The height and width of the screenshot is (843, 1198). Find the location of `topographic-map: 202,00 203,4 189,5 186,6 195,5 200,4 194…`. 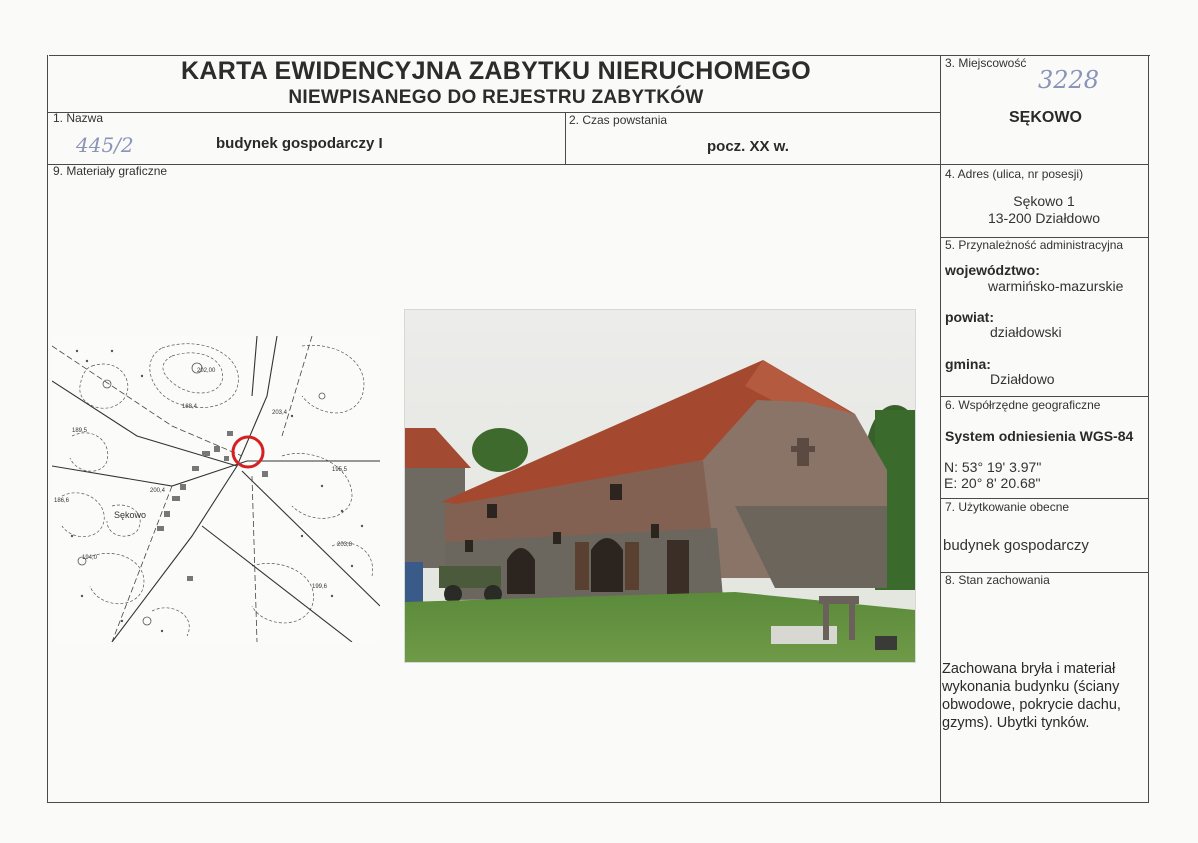

topographic-map: 202,00 203,4 189,5 186,6 195,5 200,4 194… is located at coordinates (216, 489).